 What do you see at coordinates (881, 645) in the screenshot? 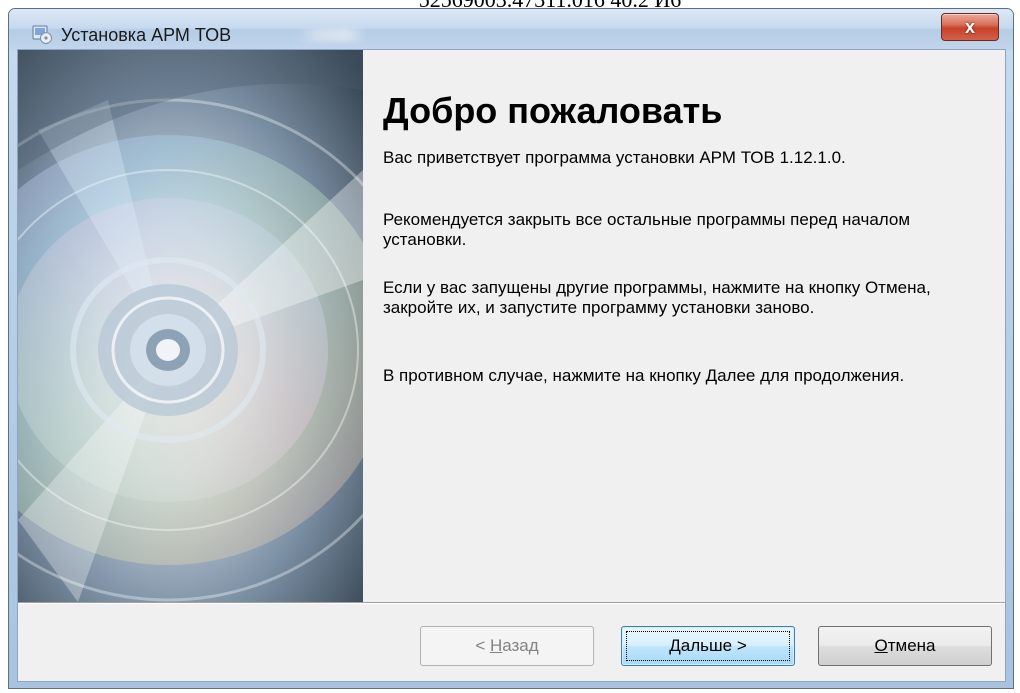
I see `cancel-button-mnemonic: О` at bounding box center [881, 645].